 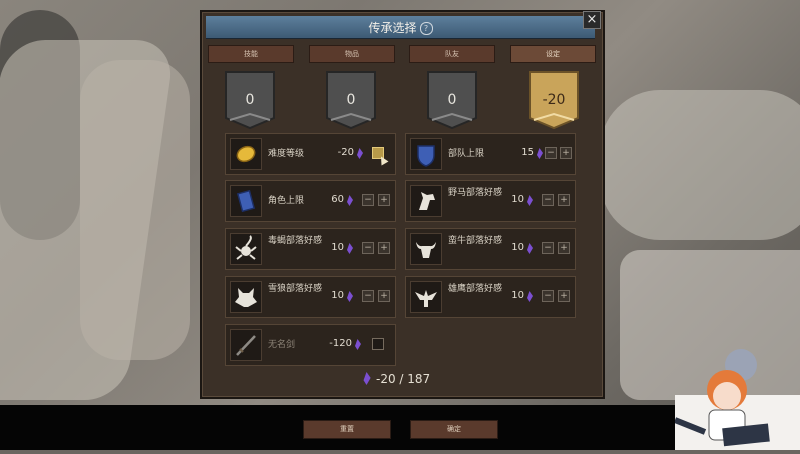 I want to click on background-ship-shape, so click(x=700, y=165).